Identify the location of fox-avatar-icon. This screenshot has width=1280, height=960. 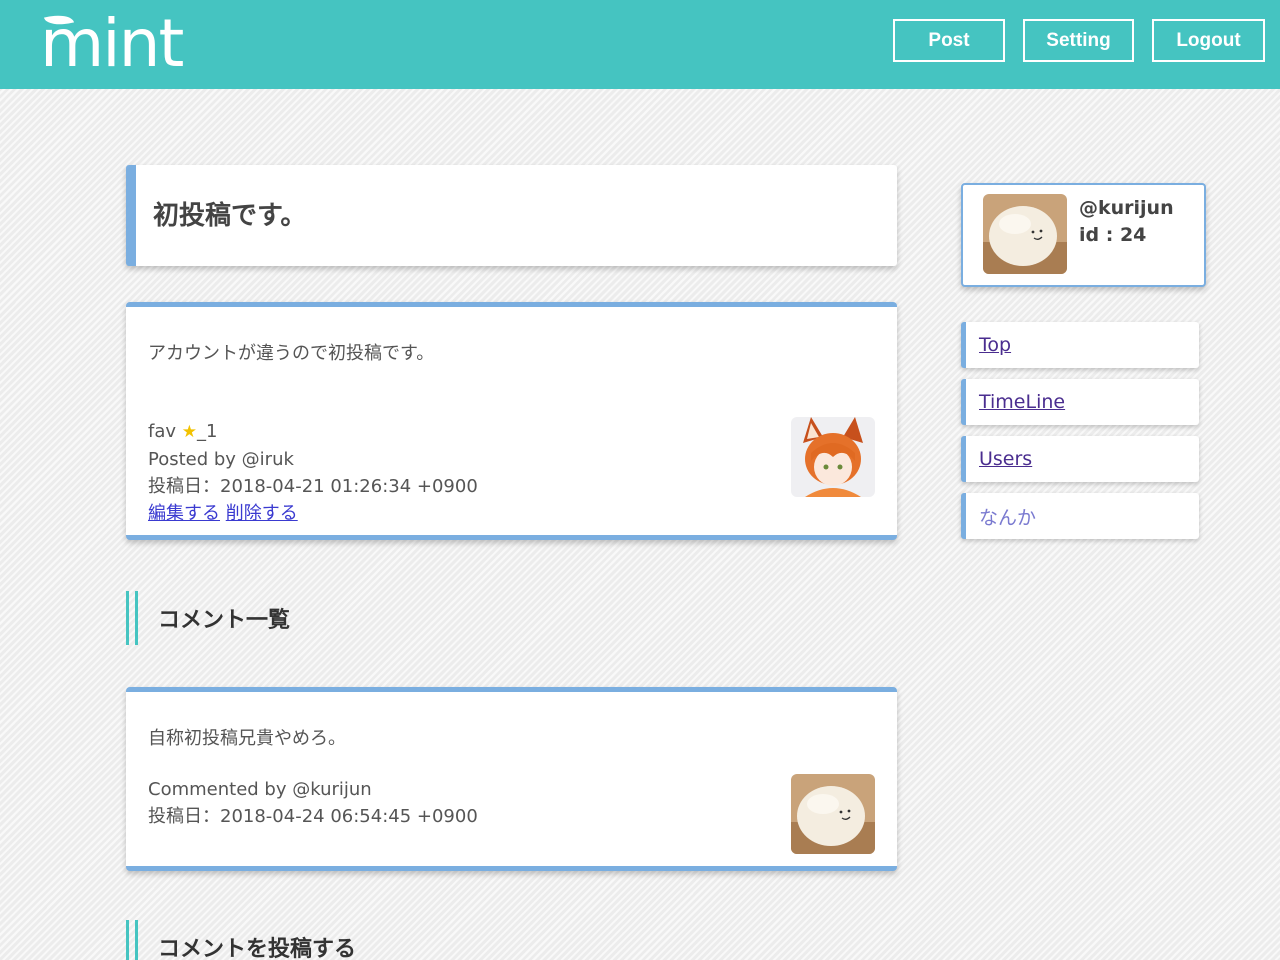
(833, 457).